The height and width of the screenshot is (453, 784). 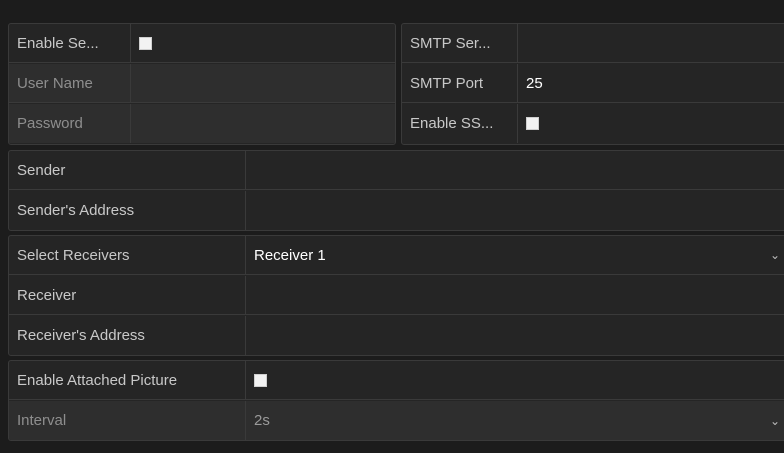 I want to click on enable-ssl-checkbox, so click(x=532, y=123).